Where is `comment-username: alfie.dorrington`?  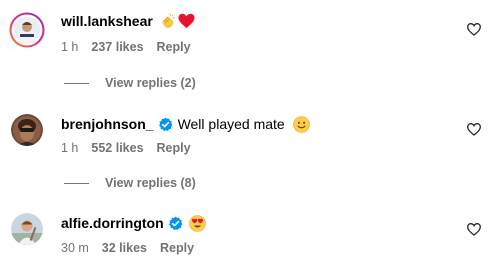
comment-username: alfie.dorrington is located at coordinates (112, 223).